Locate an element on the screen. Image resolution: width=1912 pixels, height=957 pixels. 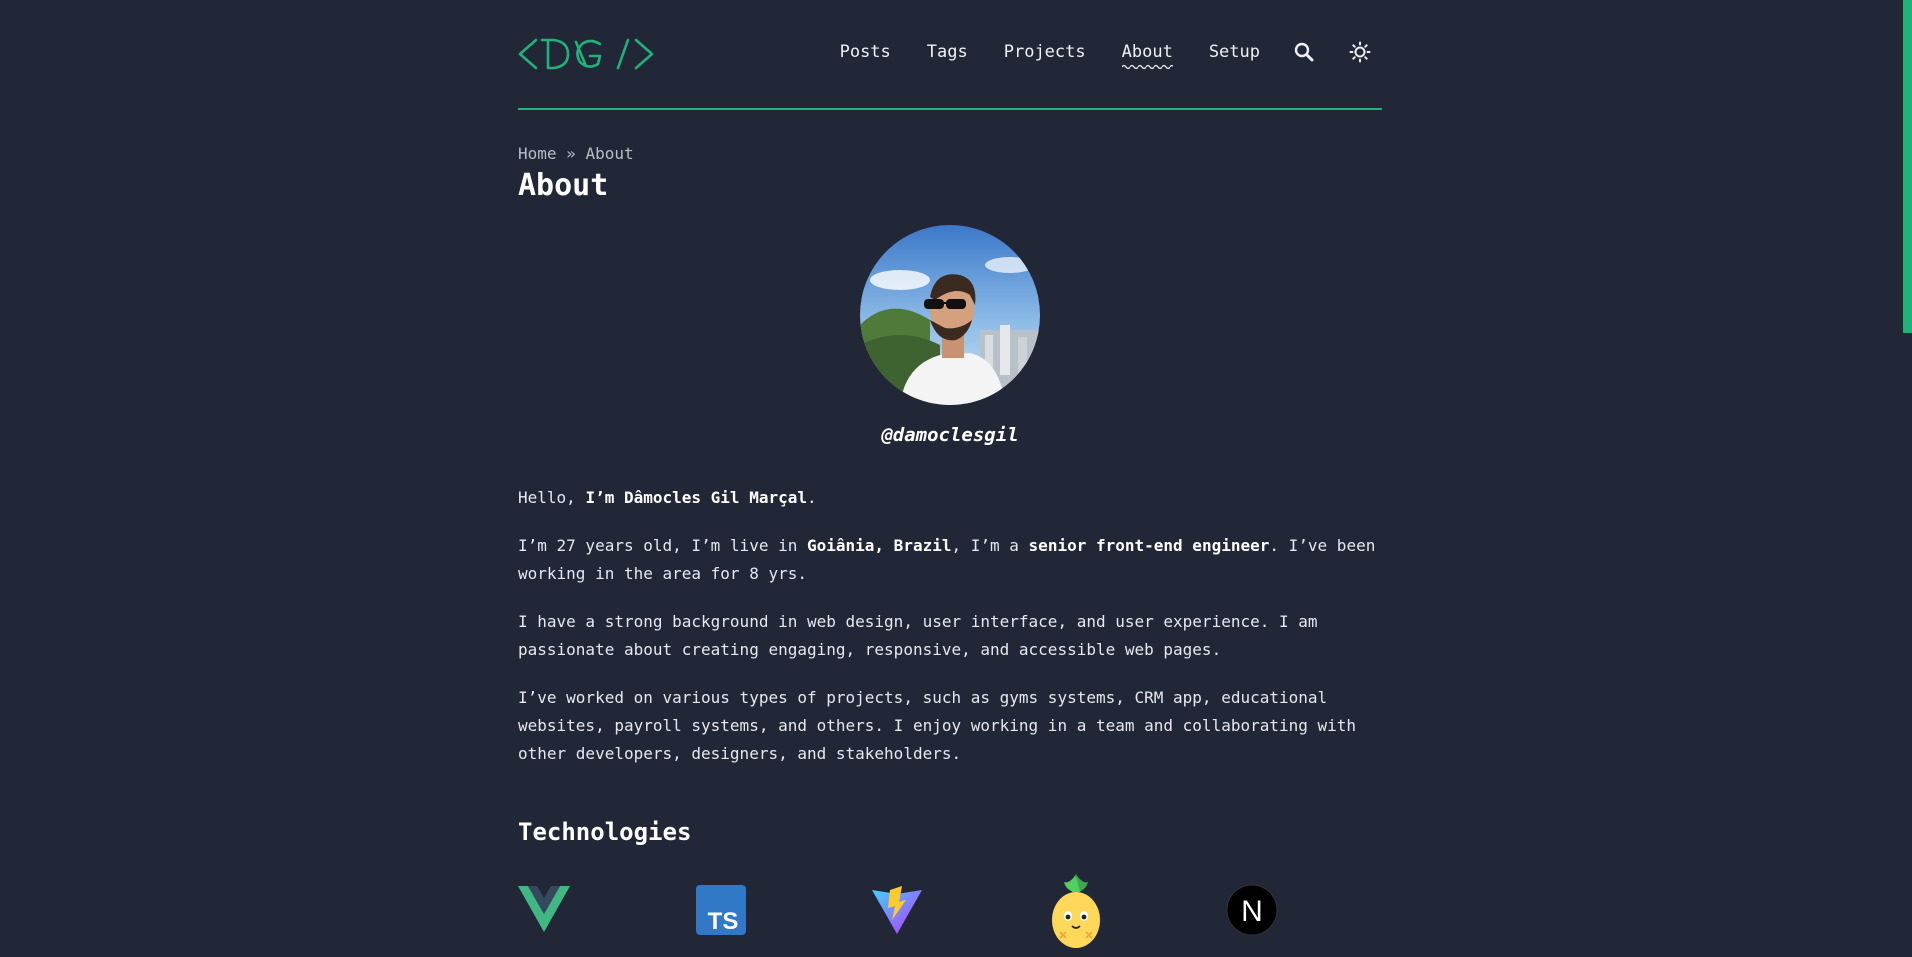
typescript-icon: TS is located at coordinates (721, 905).